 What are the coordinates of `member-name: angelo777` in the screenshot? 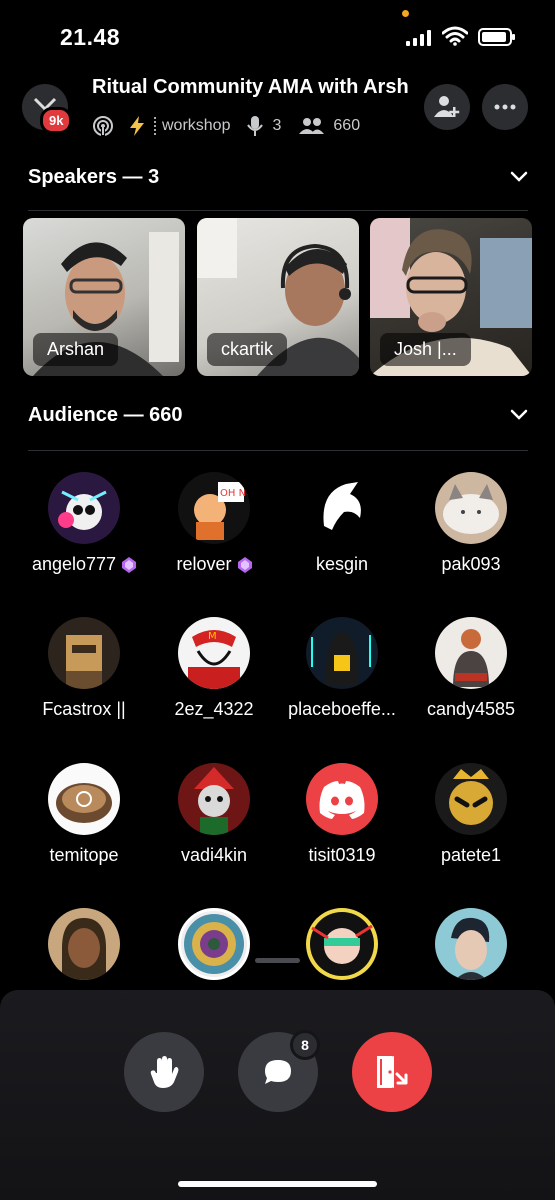 It's located at (74, 564).